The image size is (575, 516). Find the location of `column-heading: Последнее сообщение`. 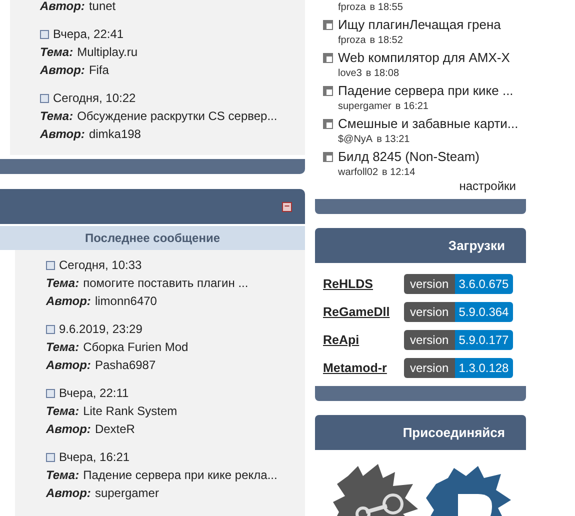

column-heading: Последнее сообщение is located at coordinates (152, 238).